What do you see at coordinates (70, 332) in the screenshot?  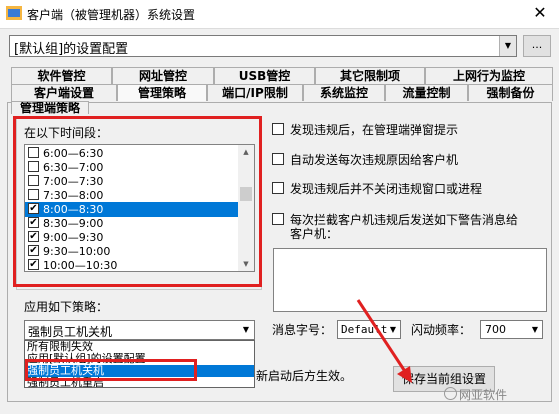 I see `strategy-select-value: 强制员工机关机` at bounding box center [70, 332].